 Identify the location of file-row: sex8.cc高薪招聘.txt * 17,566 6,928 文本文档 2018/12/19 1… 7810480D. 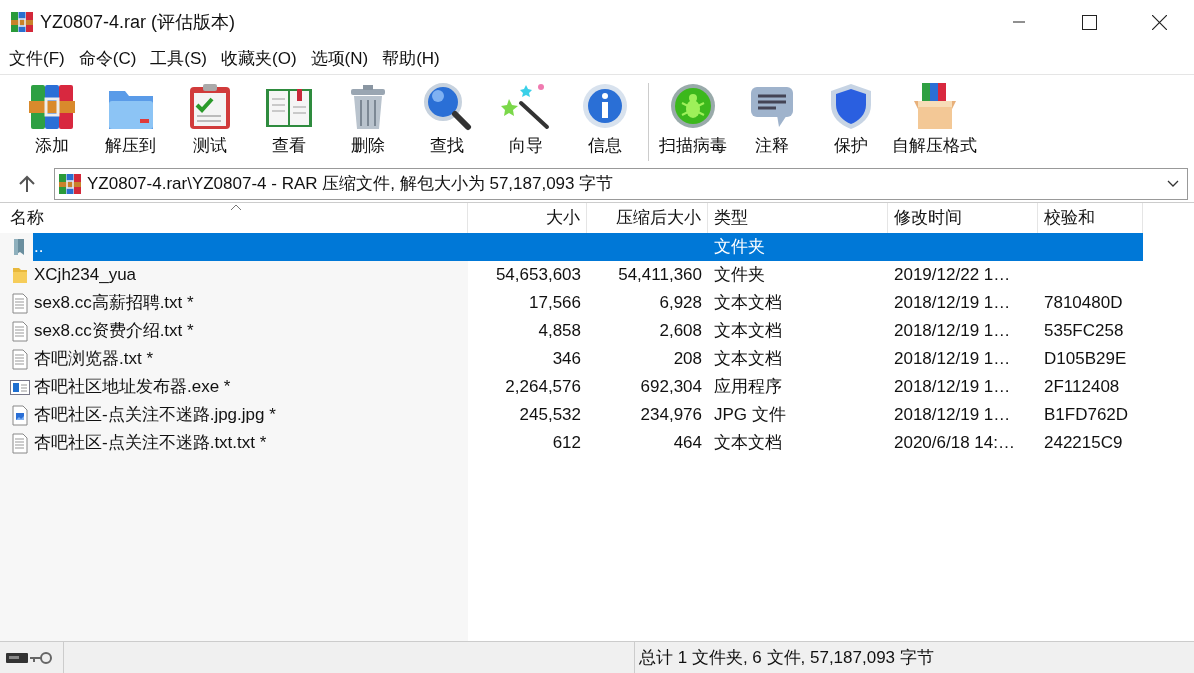
(588, 303).